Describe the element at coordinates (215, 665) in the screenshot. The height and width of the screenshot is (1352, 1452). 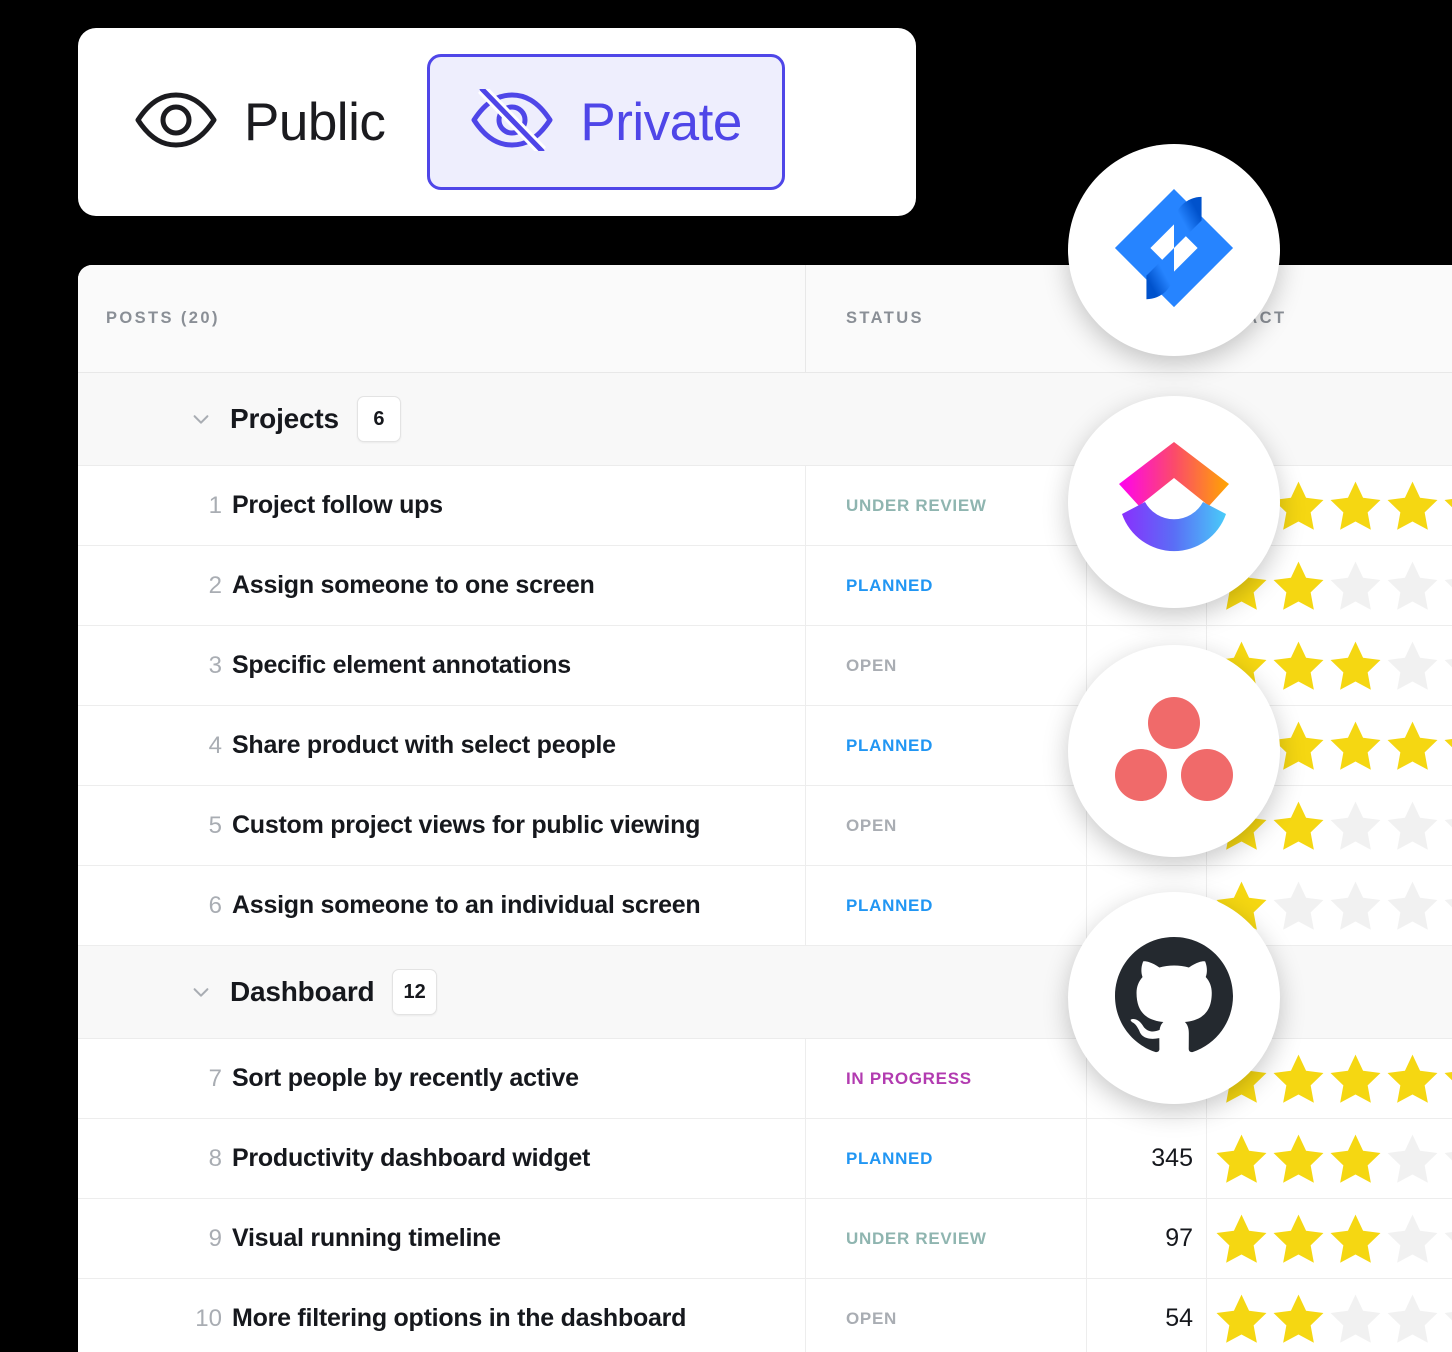
I see `post-rank: 3` at that location.